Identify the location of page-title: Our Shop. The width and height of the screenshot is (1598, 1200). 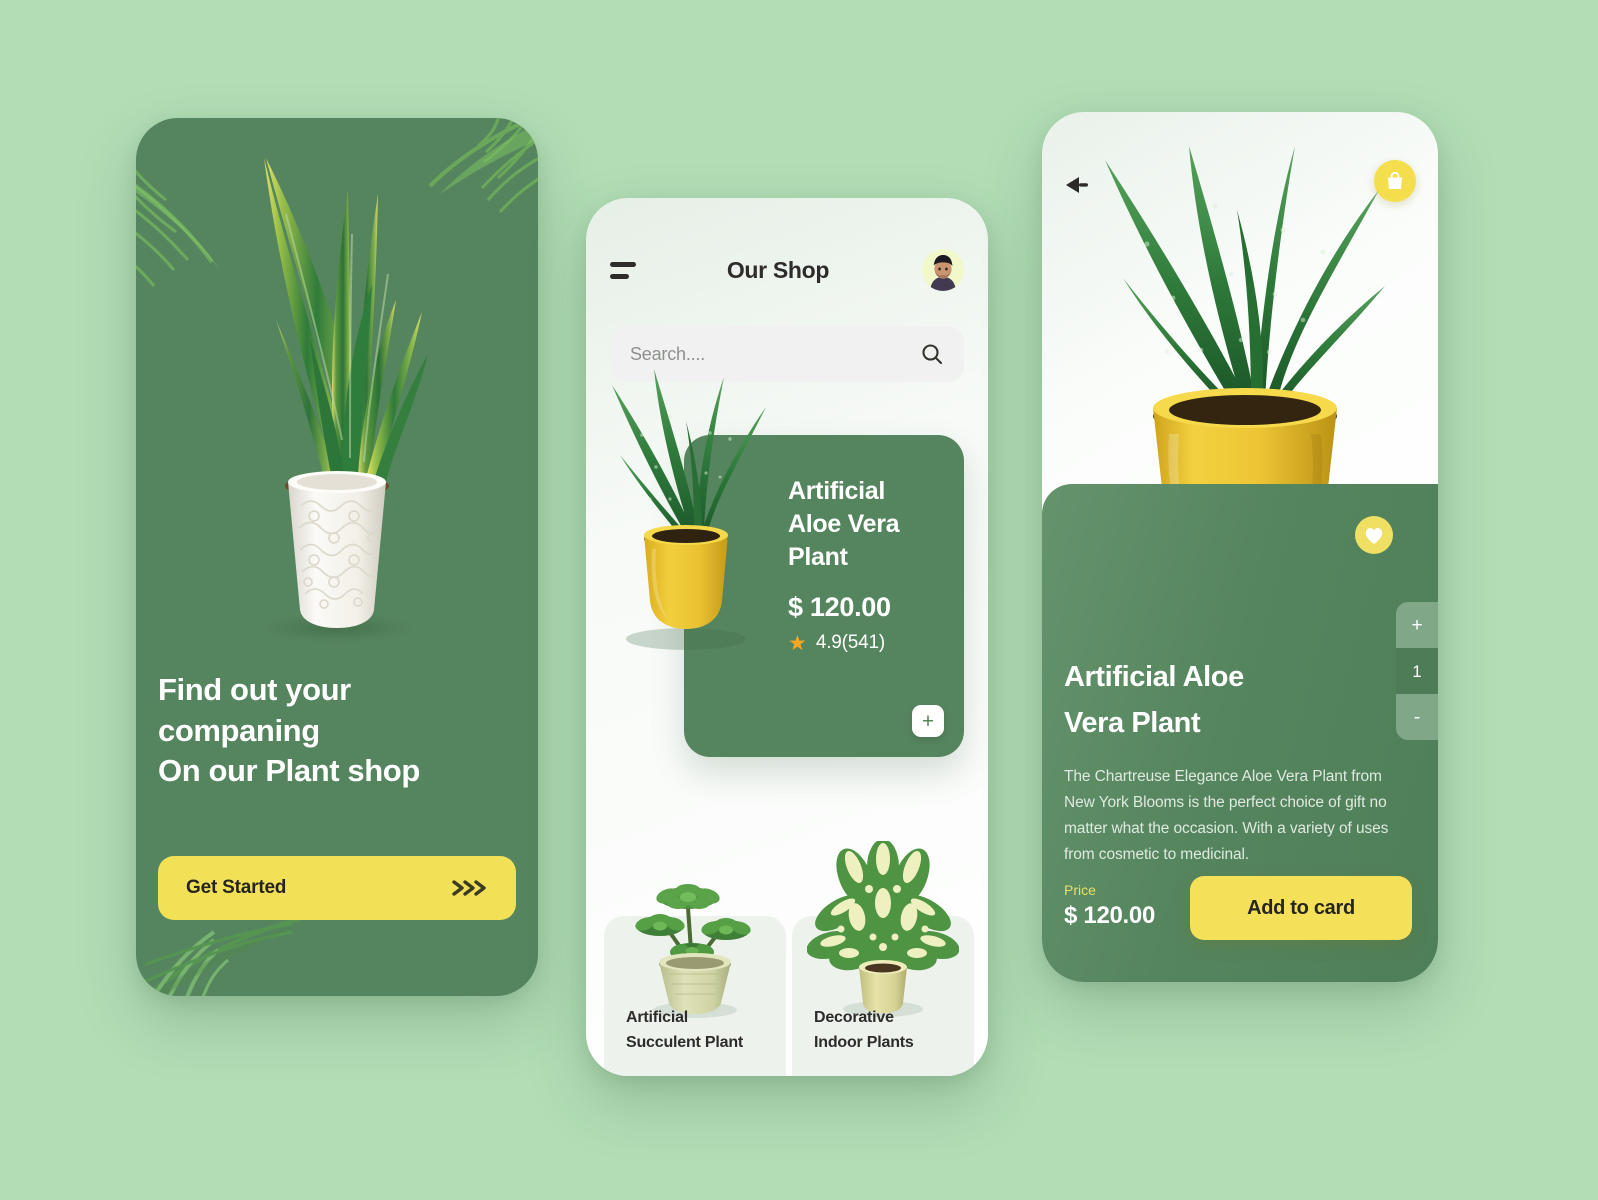
(778, 269).